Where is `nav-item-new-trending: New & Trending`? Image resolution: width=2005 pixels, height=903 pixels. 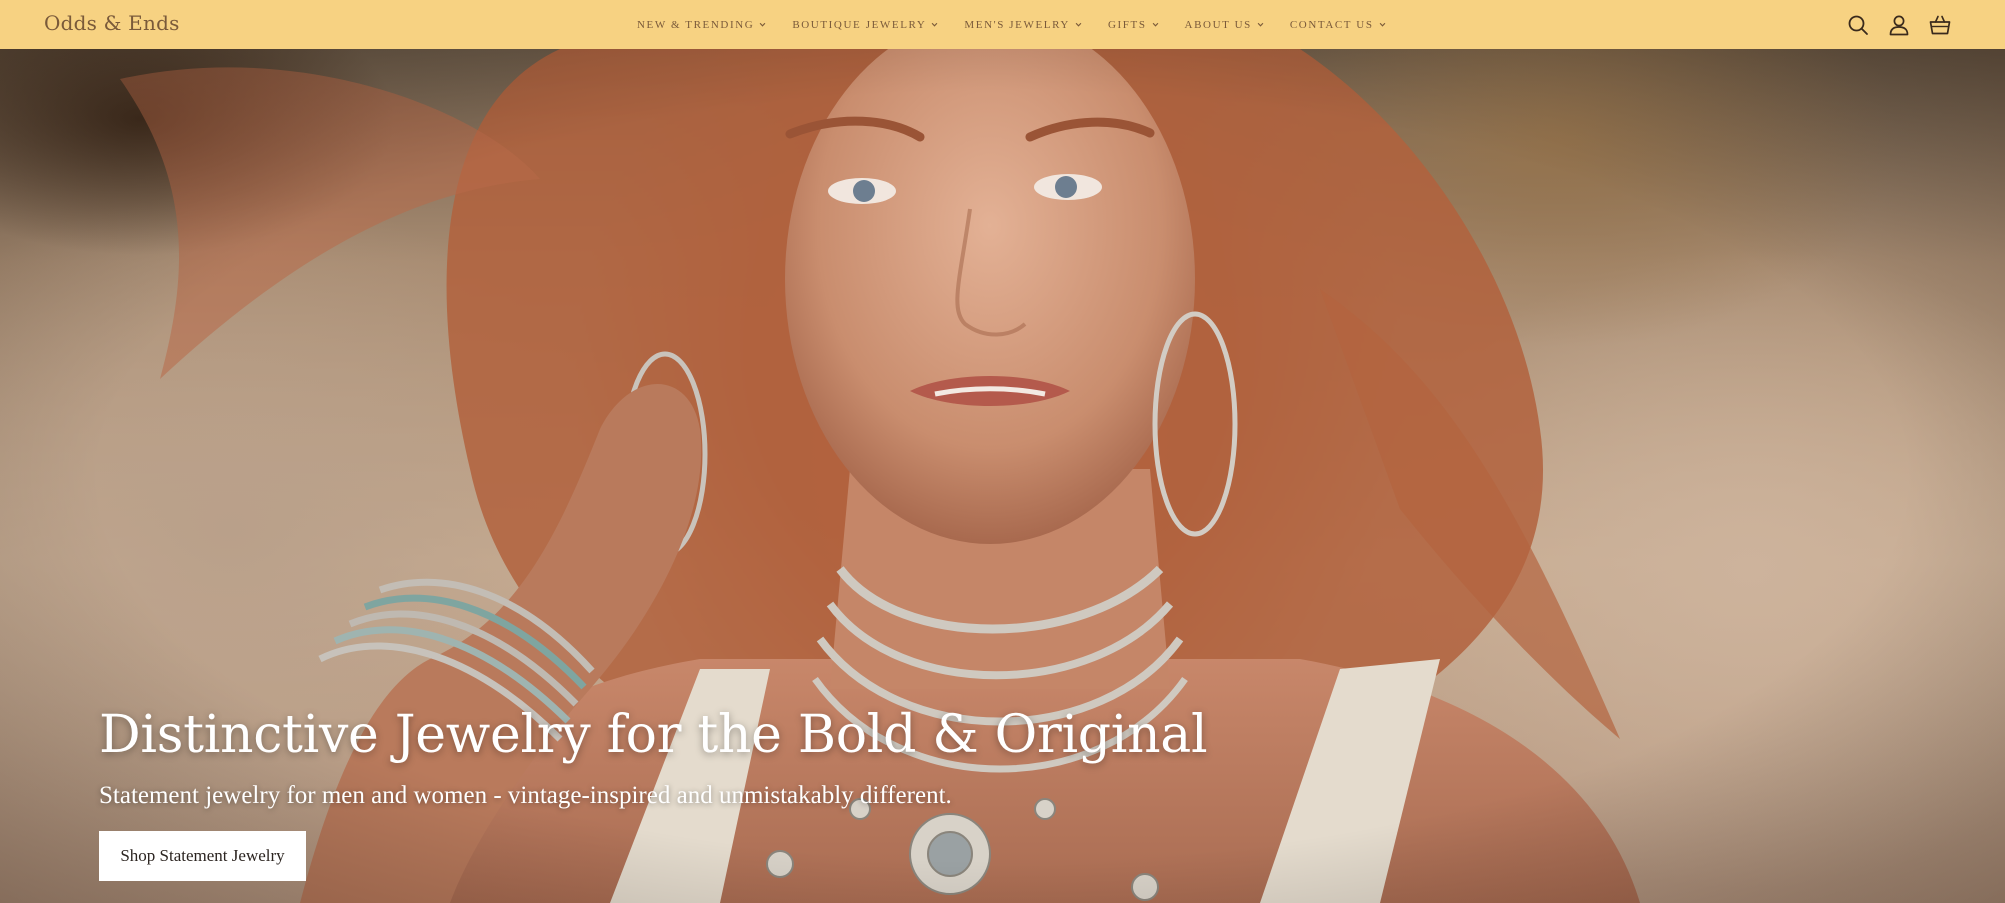 nav-item-new-trending: New & Trending is located at coordinates (701, 25).